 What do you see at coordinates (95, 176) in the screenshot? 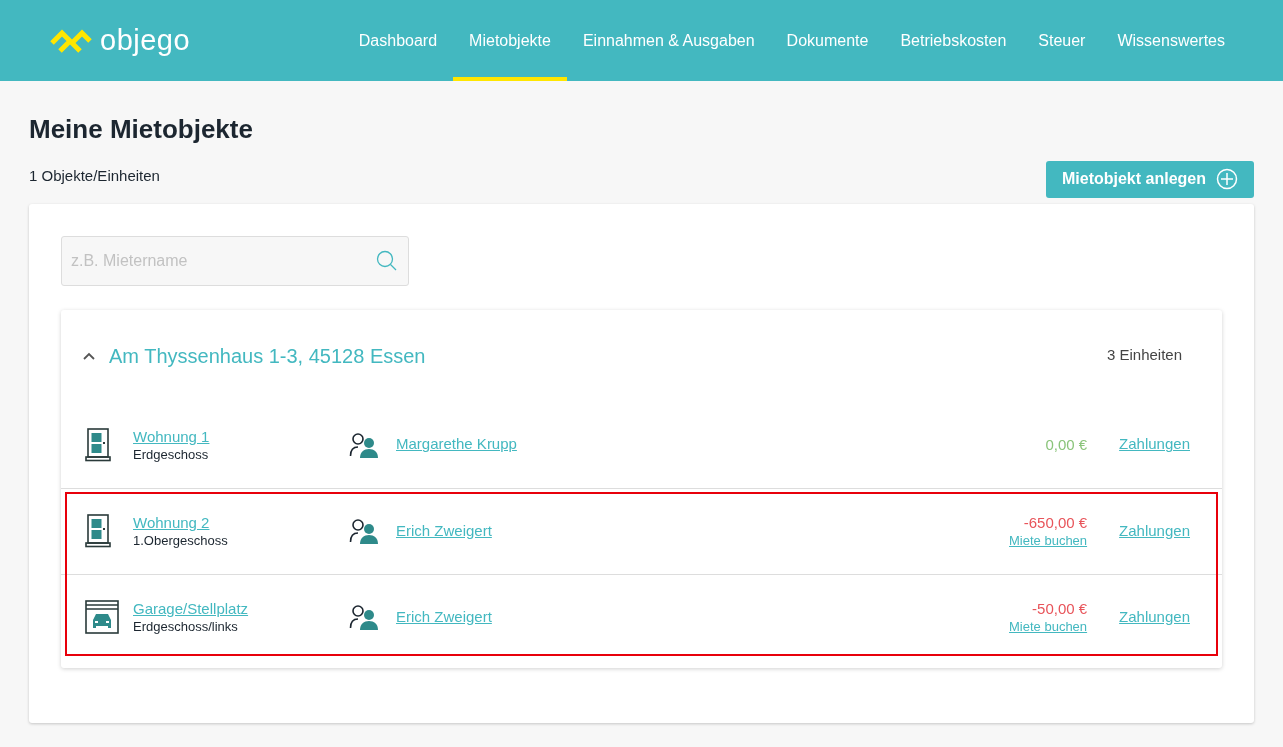
I see `object-count: 1 Objekte/Einheiten` at bounding box center [95, 176].